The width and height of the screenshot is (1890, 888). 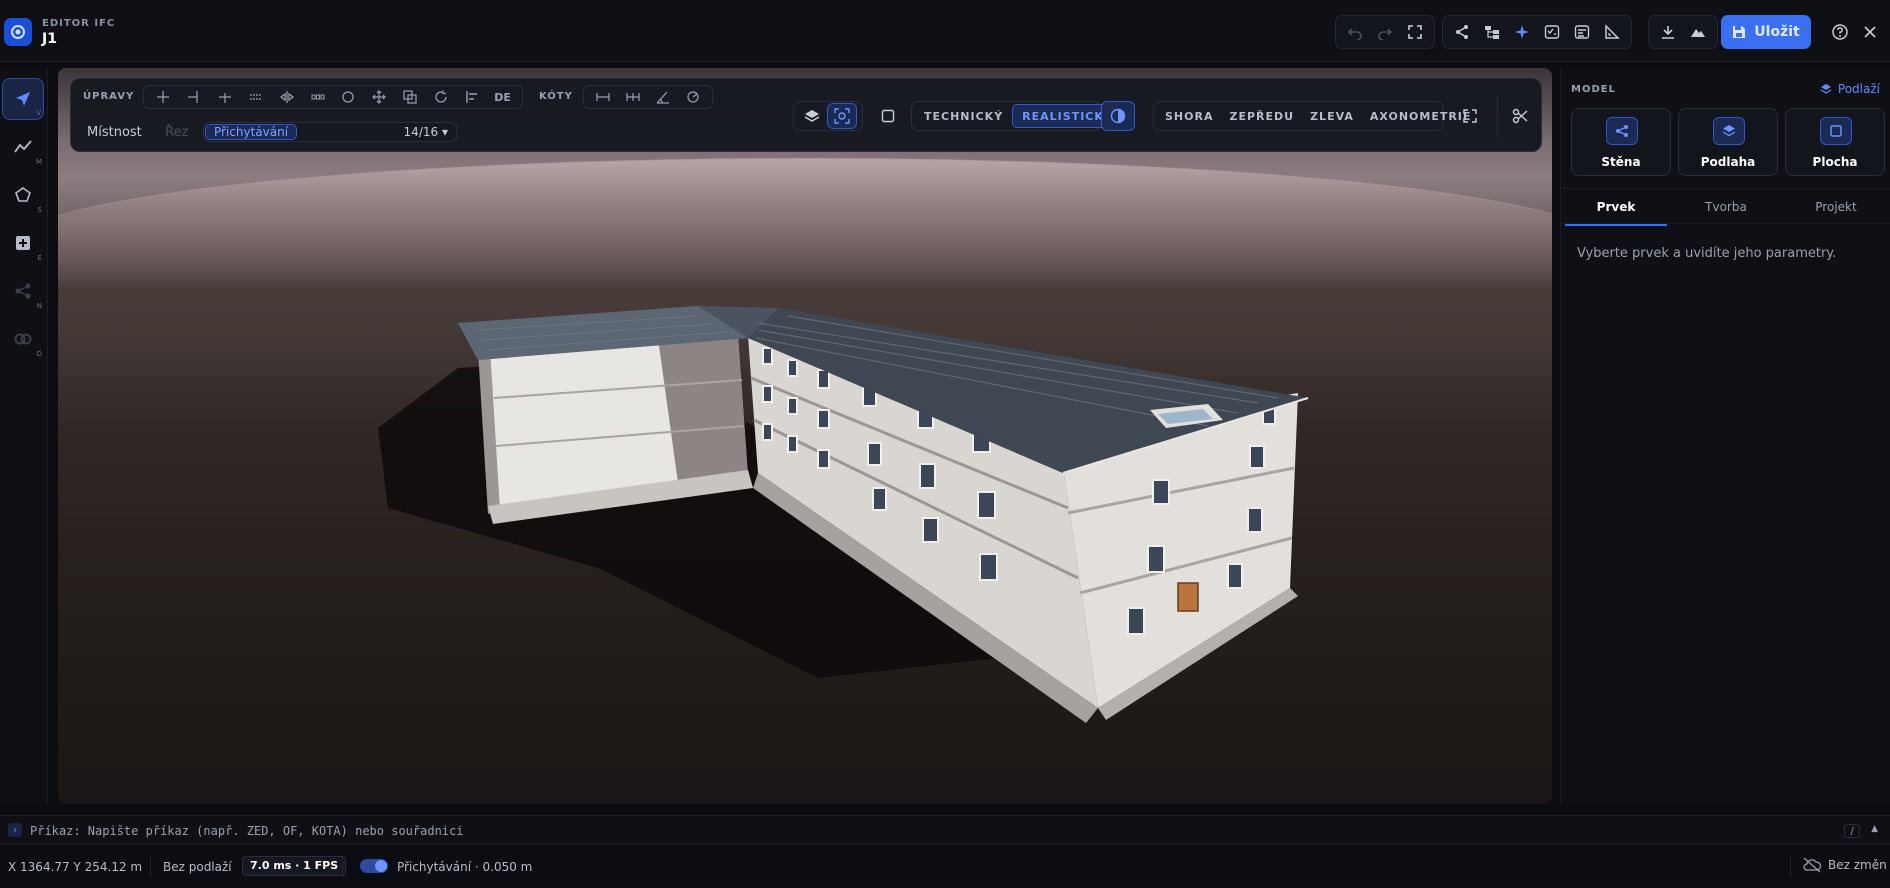 I want to click on tools-group, so click(x=1537, y=32).